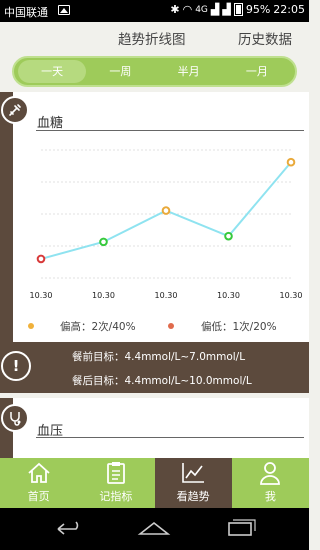 The height and width of the screenshot is (550, 320). I want to click on syringe-icon, so click(15, 110).